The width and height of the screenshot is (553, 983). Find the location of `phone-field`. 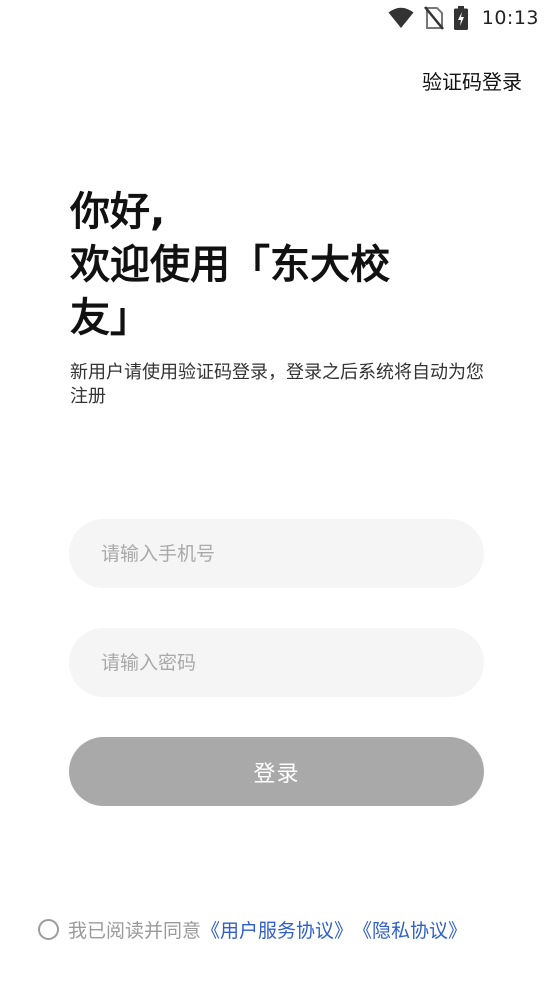

phone-field is located at coordinates (276, 553).